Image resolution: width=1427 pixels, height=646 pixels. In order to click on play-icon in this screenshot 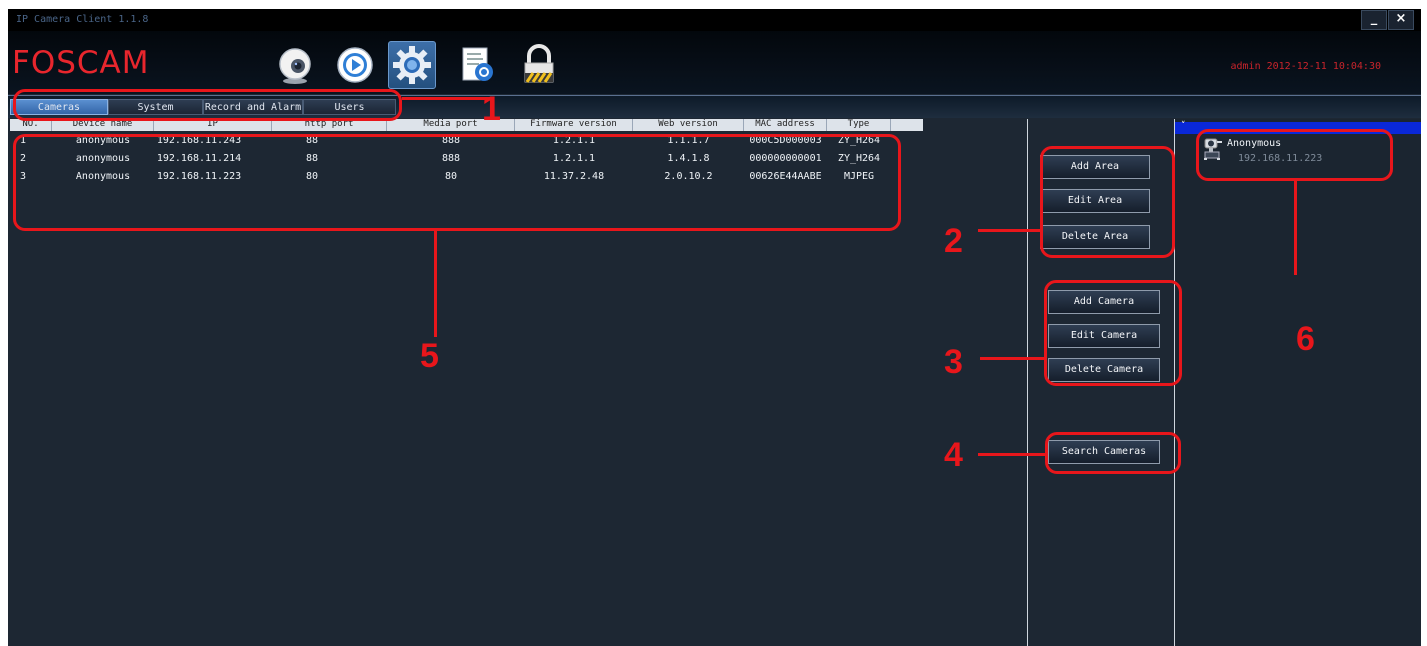, I will do `click(355, 65)`.